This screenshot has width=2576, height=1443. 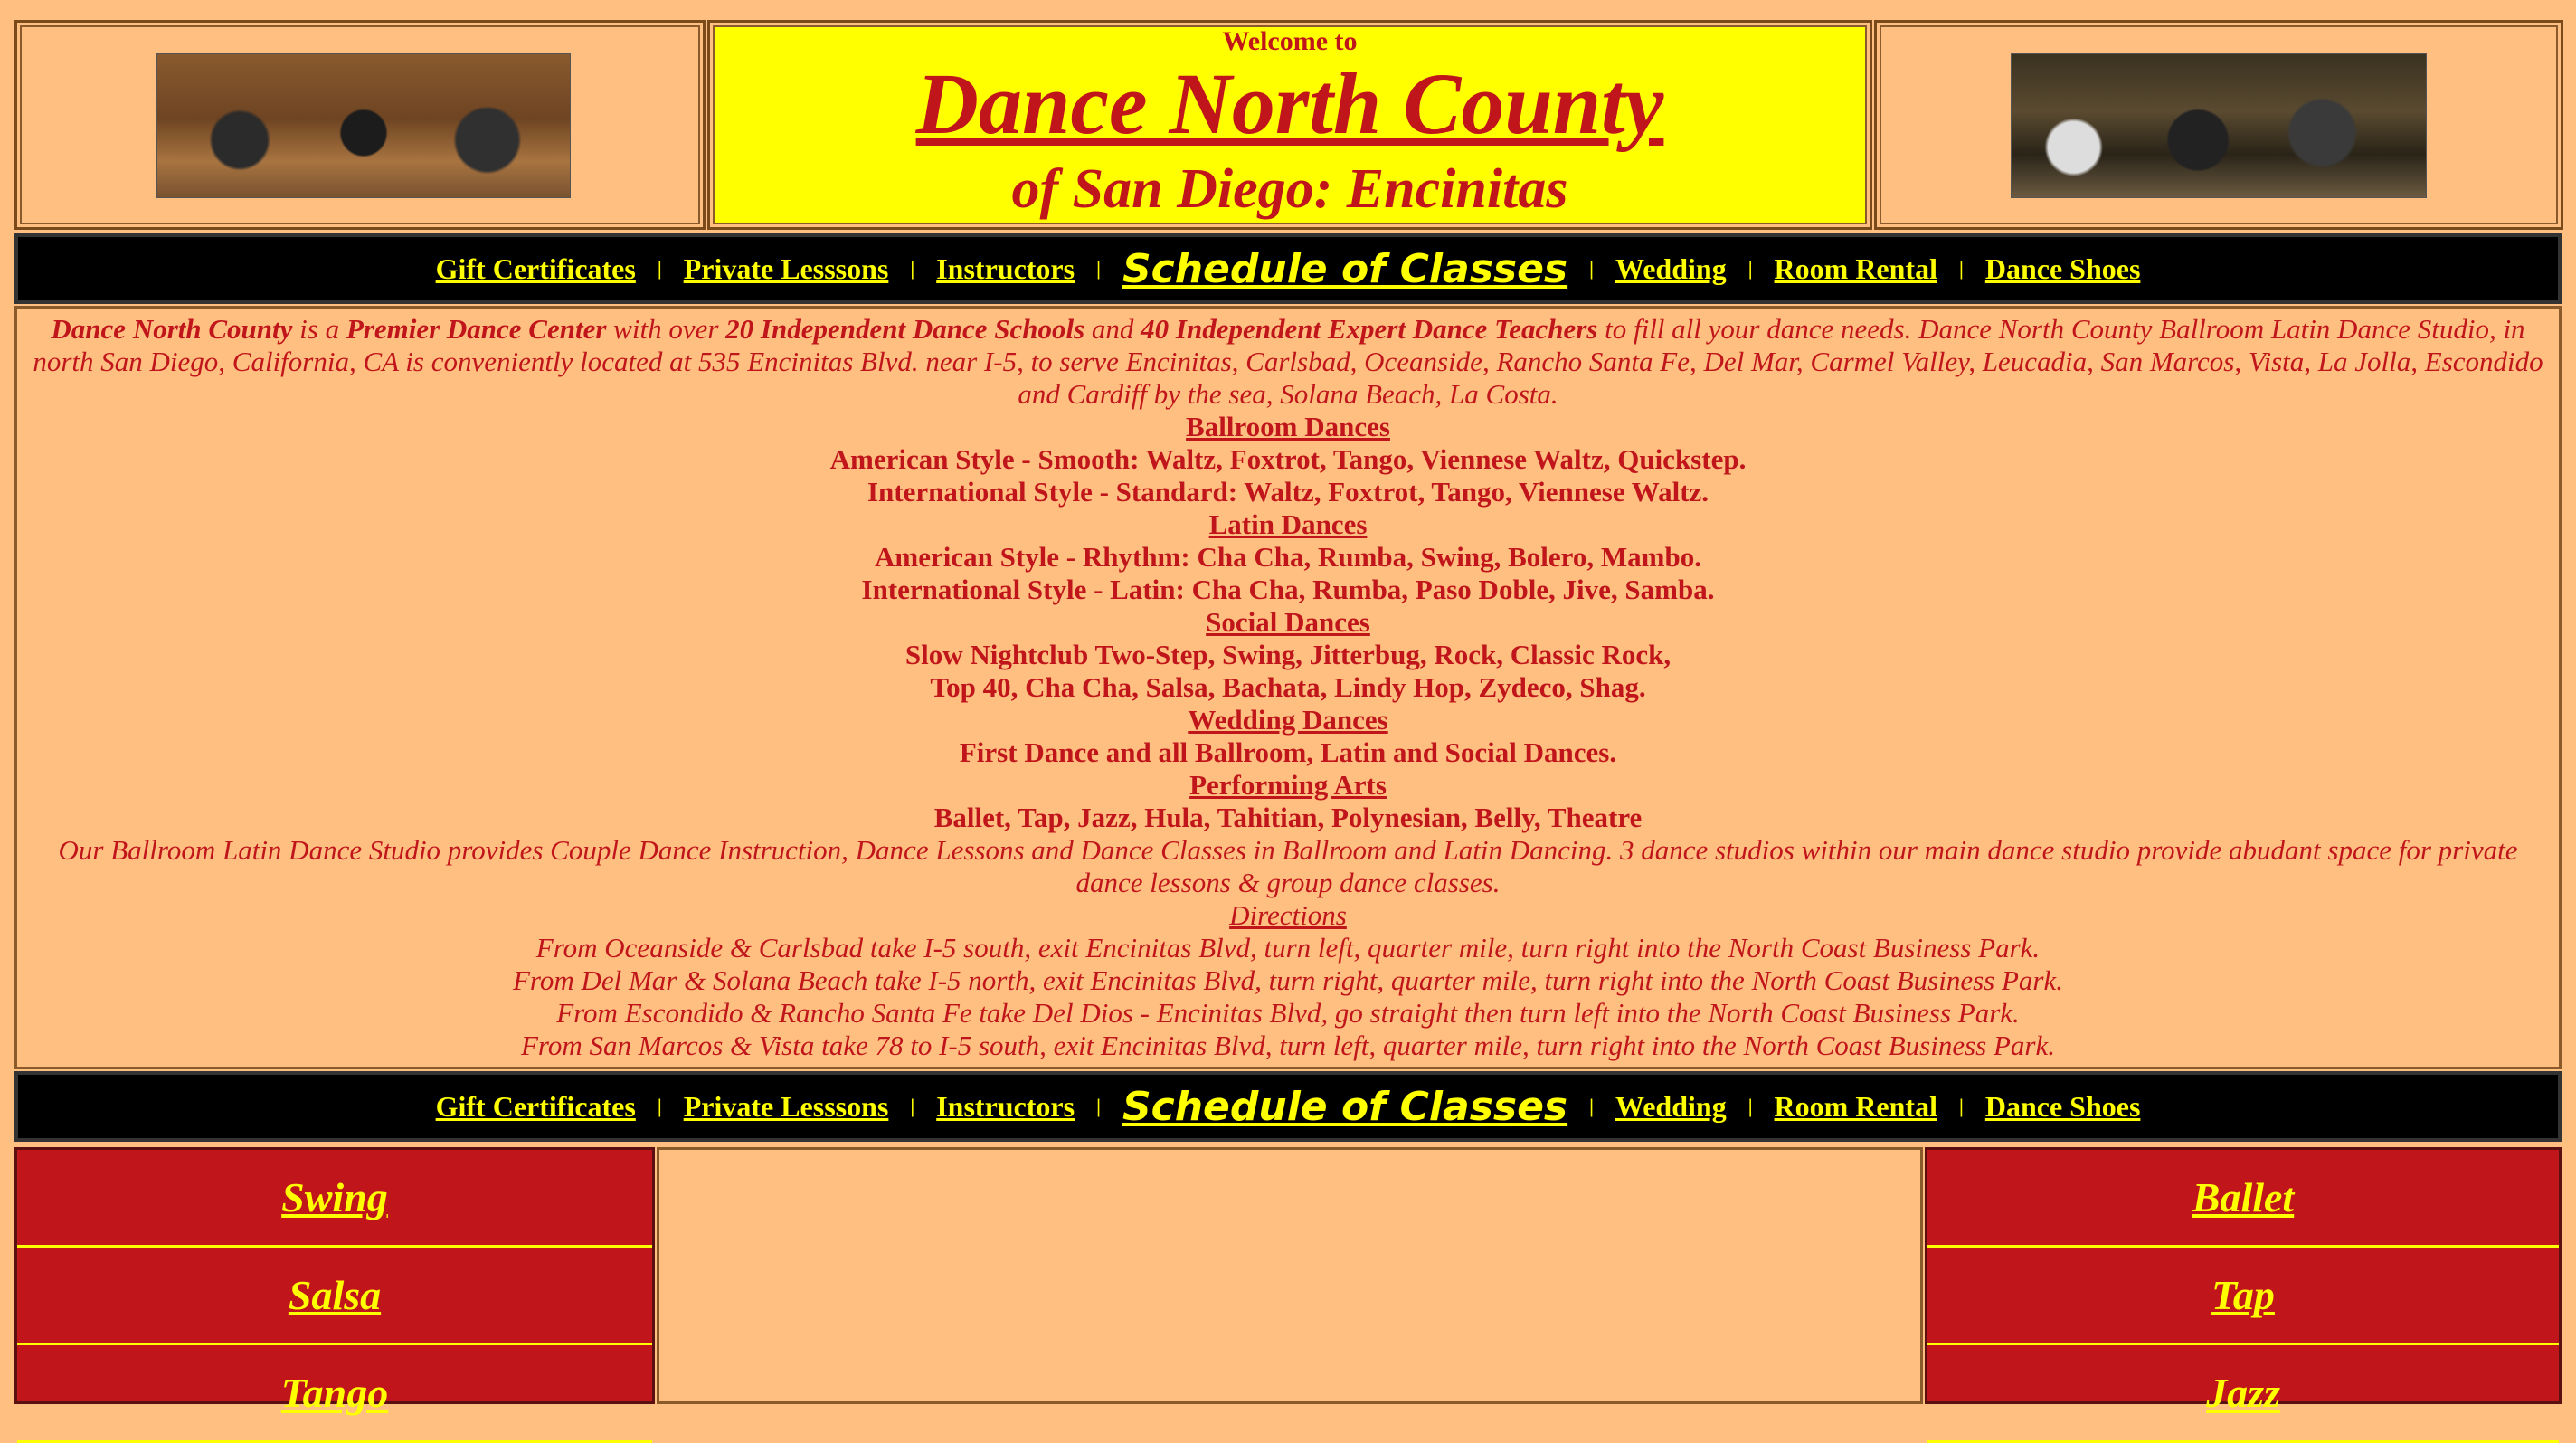 I want to click on menu-link-tango: Tango, so click(x=335, y=1393).